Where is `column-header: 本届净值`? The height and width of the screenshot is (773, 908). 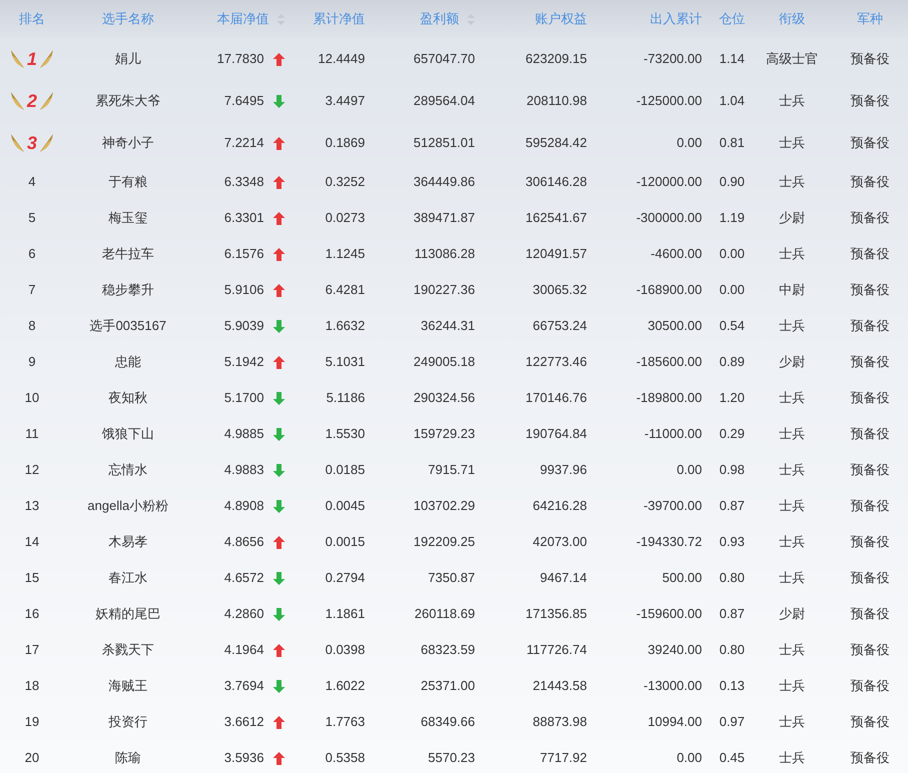
column-header: 本届净值 is located at coordinates (243, 19).